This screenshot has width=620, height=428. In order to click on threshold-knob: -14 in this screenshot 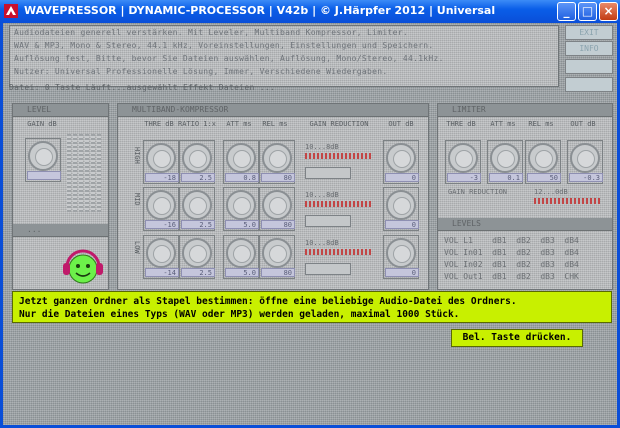, I will do `click(161, 257)`.